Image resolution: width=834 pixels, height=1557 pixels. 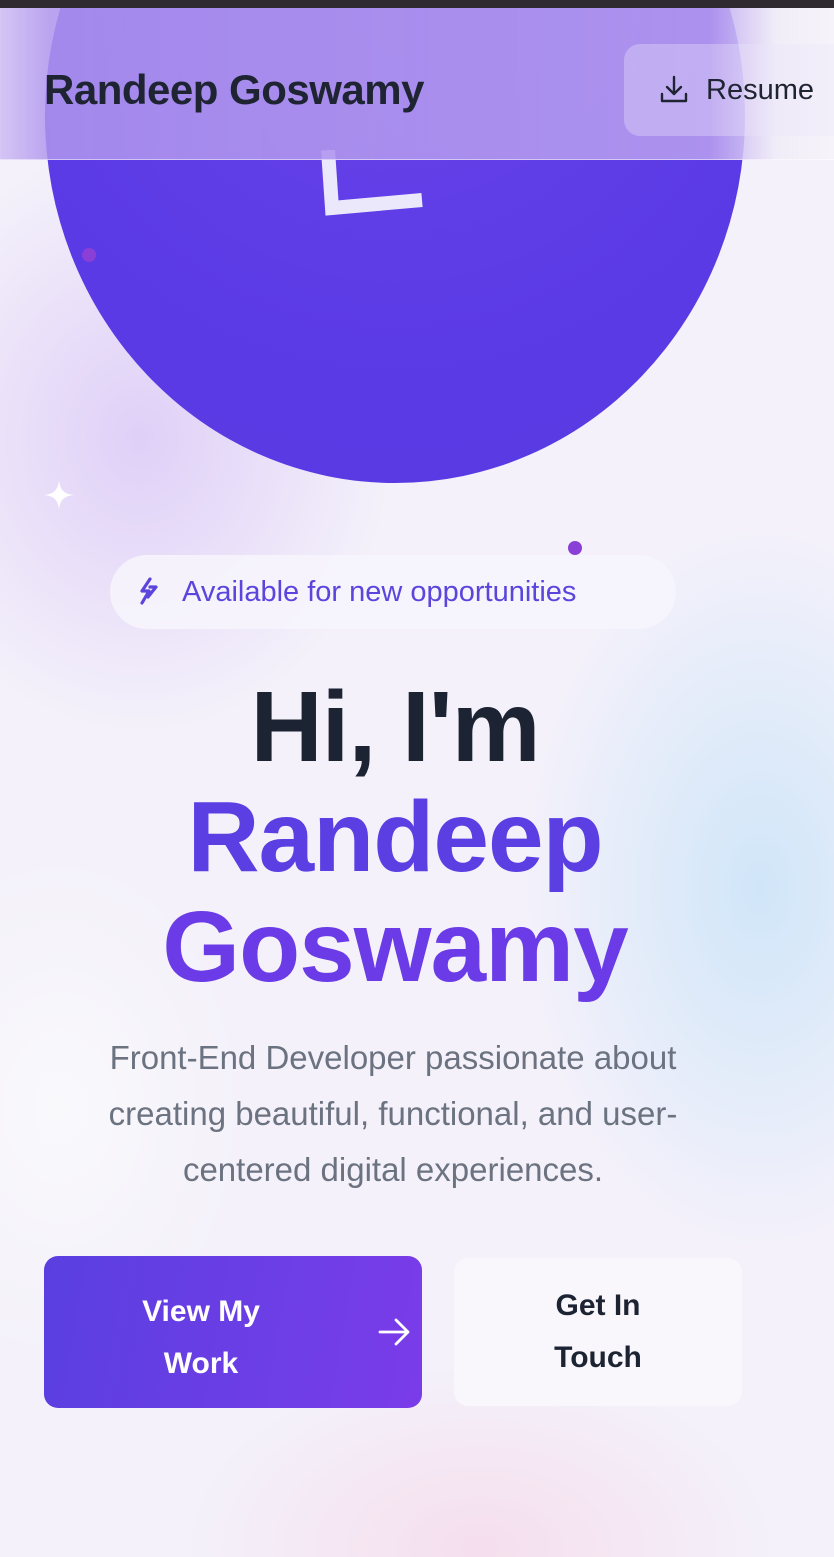 I want to click on view-my-work-label: View My Work, so click(x=201, y=1337).